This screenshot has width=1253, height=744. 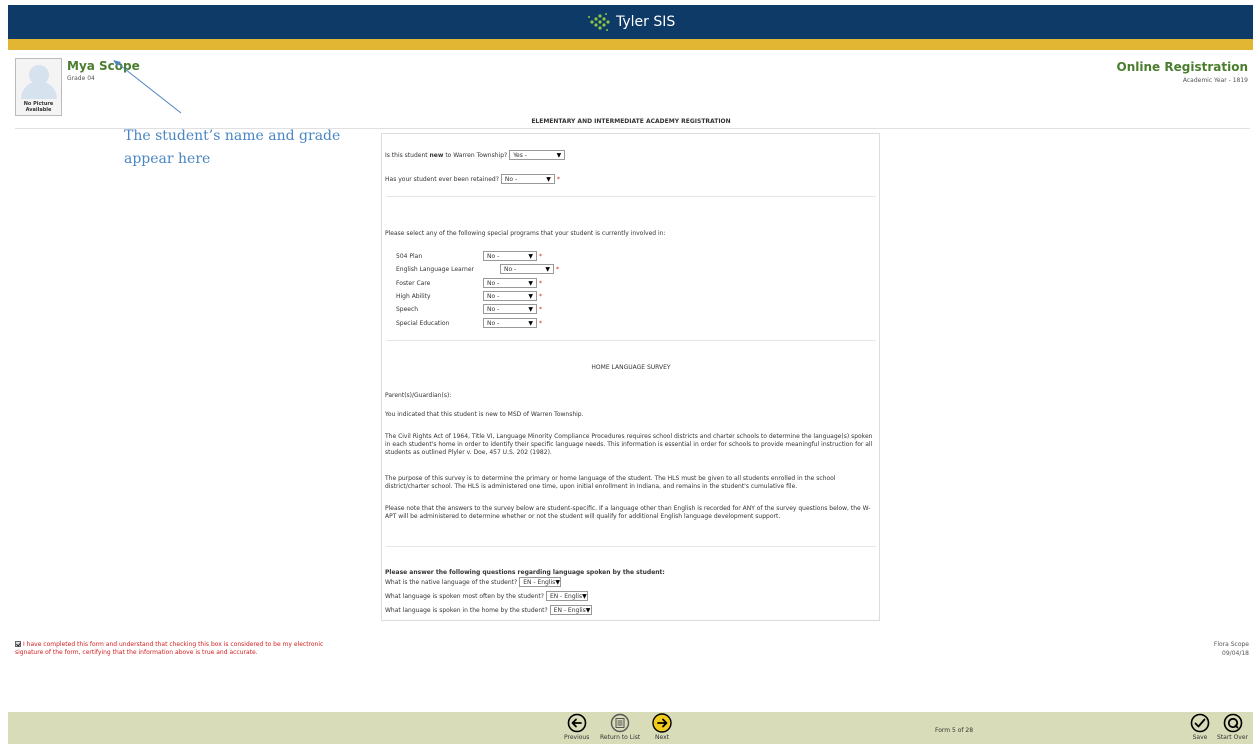 What do you see at coordinates (232, 147) in the screenshot?
I see `annotation-callout: The student’s name and grade appear here` at bounding box center [232, 147].